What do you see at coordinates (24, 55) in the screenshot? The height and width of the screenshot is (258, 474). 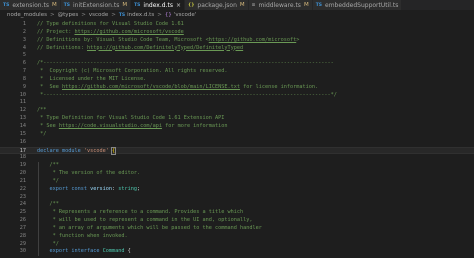 I see `line-number: 5` at bounding box center [24, 55].